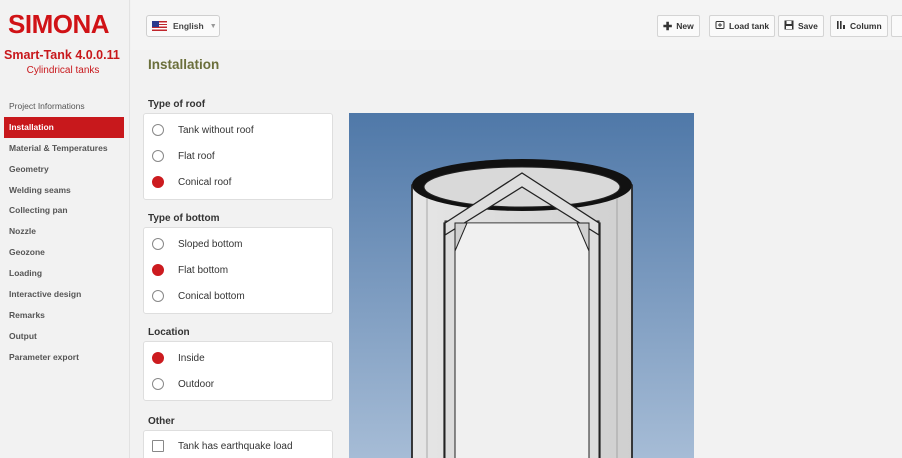 The width and height of the screenshot is (902, 458). What do you see at coordinates (184, 64) in the screenshot?
I see `page-title: Installation` at bounding box center [184, 64].